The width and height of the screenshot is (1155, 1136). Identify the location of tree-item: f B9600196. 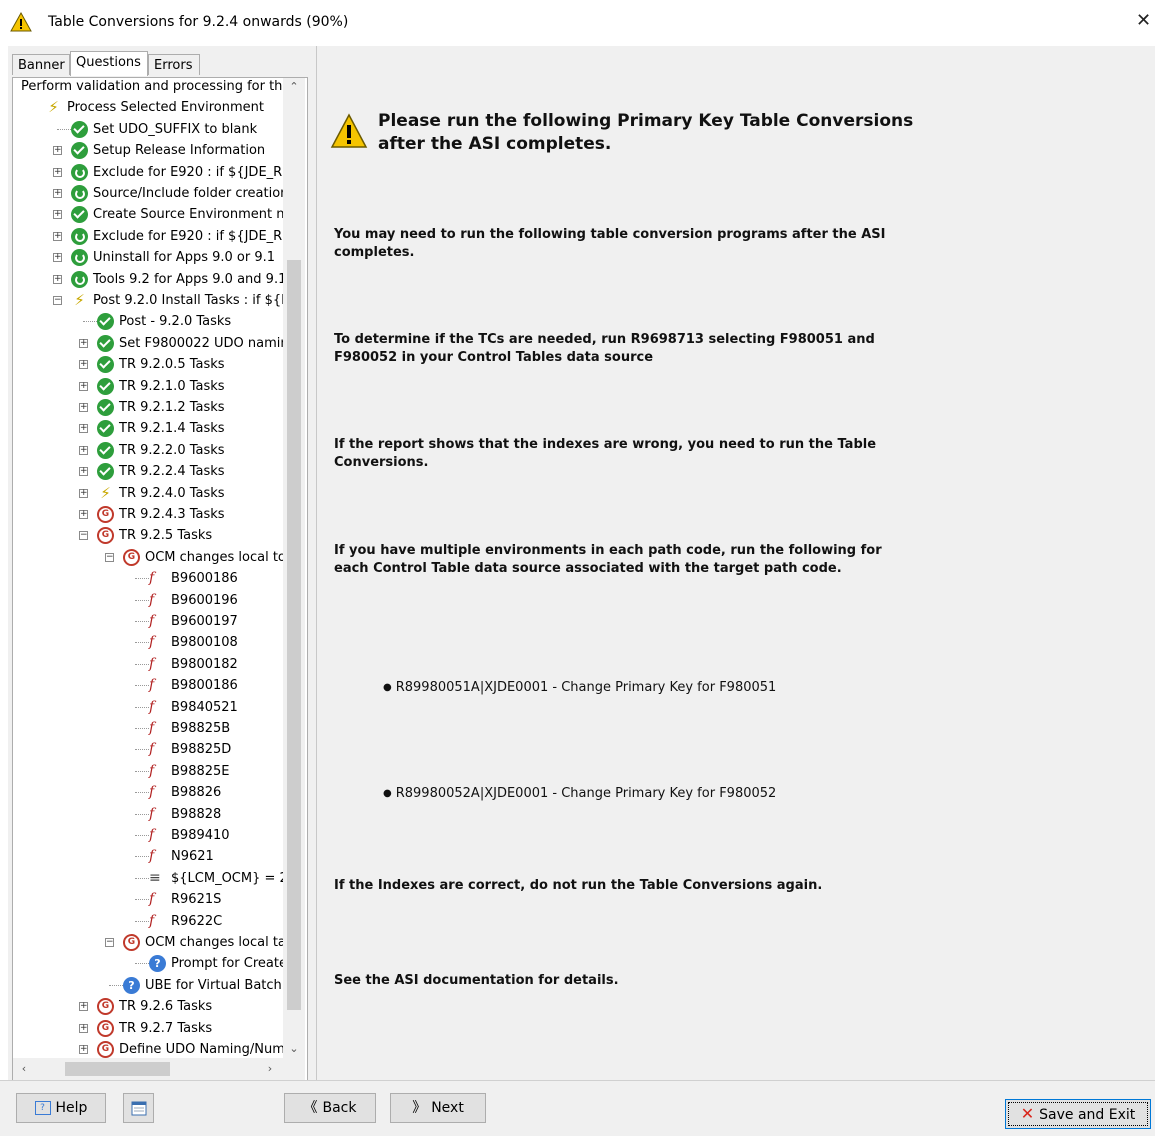
(148, 600).